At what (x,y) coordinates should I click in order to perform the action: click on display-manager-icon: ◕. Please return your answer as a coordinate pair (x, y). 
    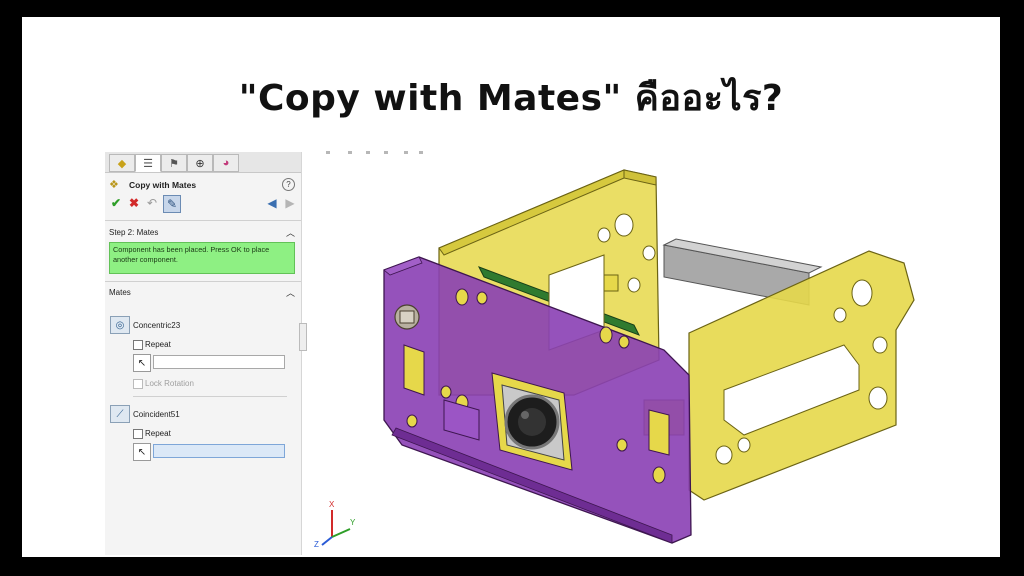
    Looking at the image, I should click on (226, 163).